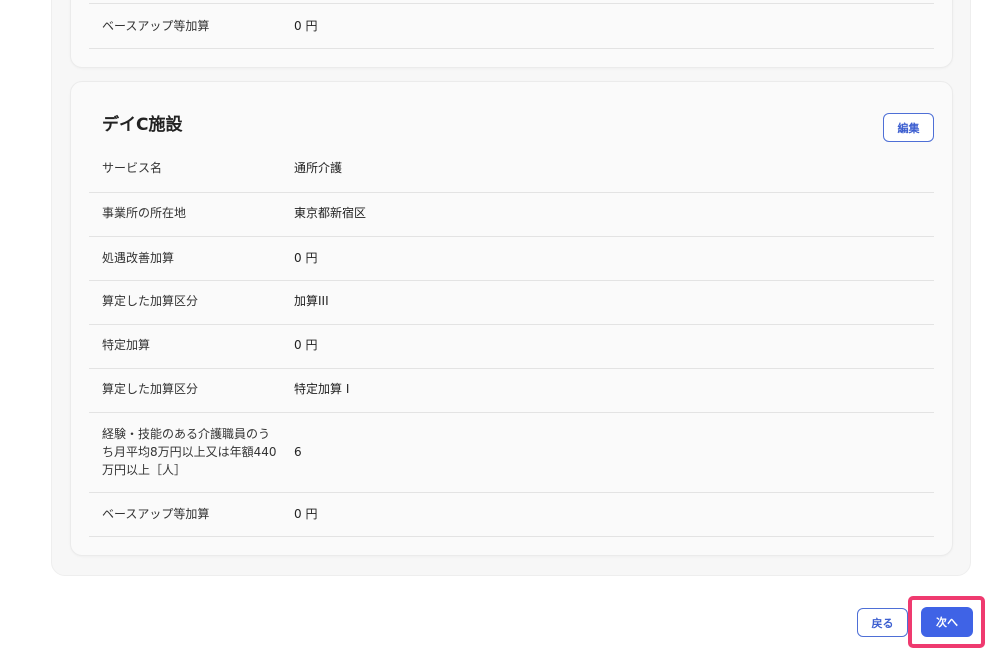 The width and height of the screenshot is (1001, 667). Describe the element at coordinates (330, 213) in the screenshot. I see `row-value: 東京都新宿区` at that location.